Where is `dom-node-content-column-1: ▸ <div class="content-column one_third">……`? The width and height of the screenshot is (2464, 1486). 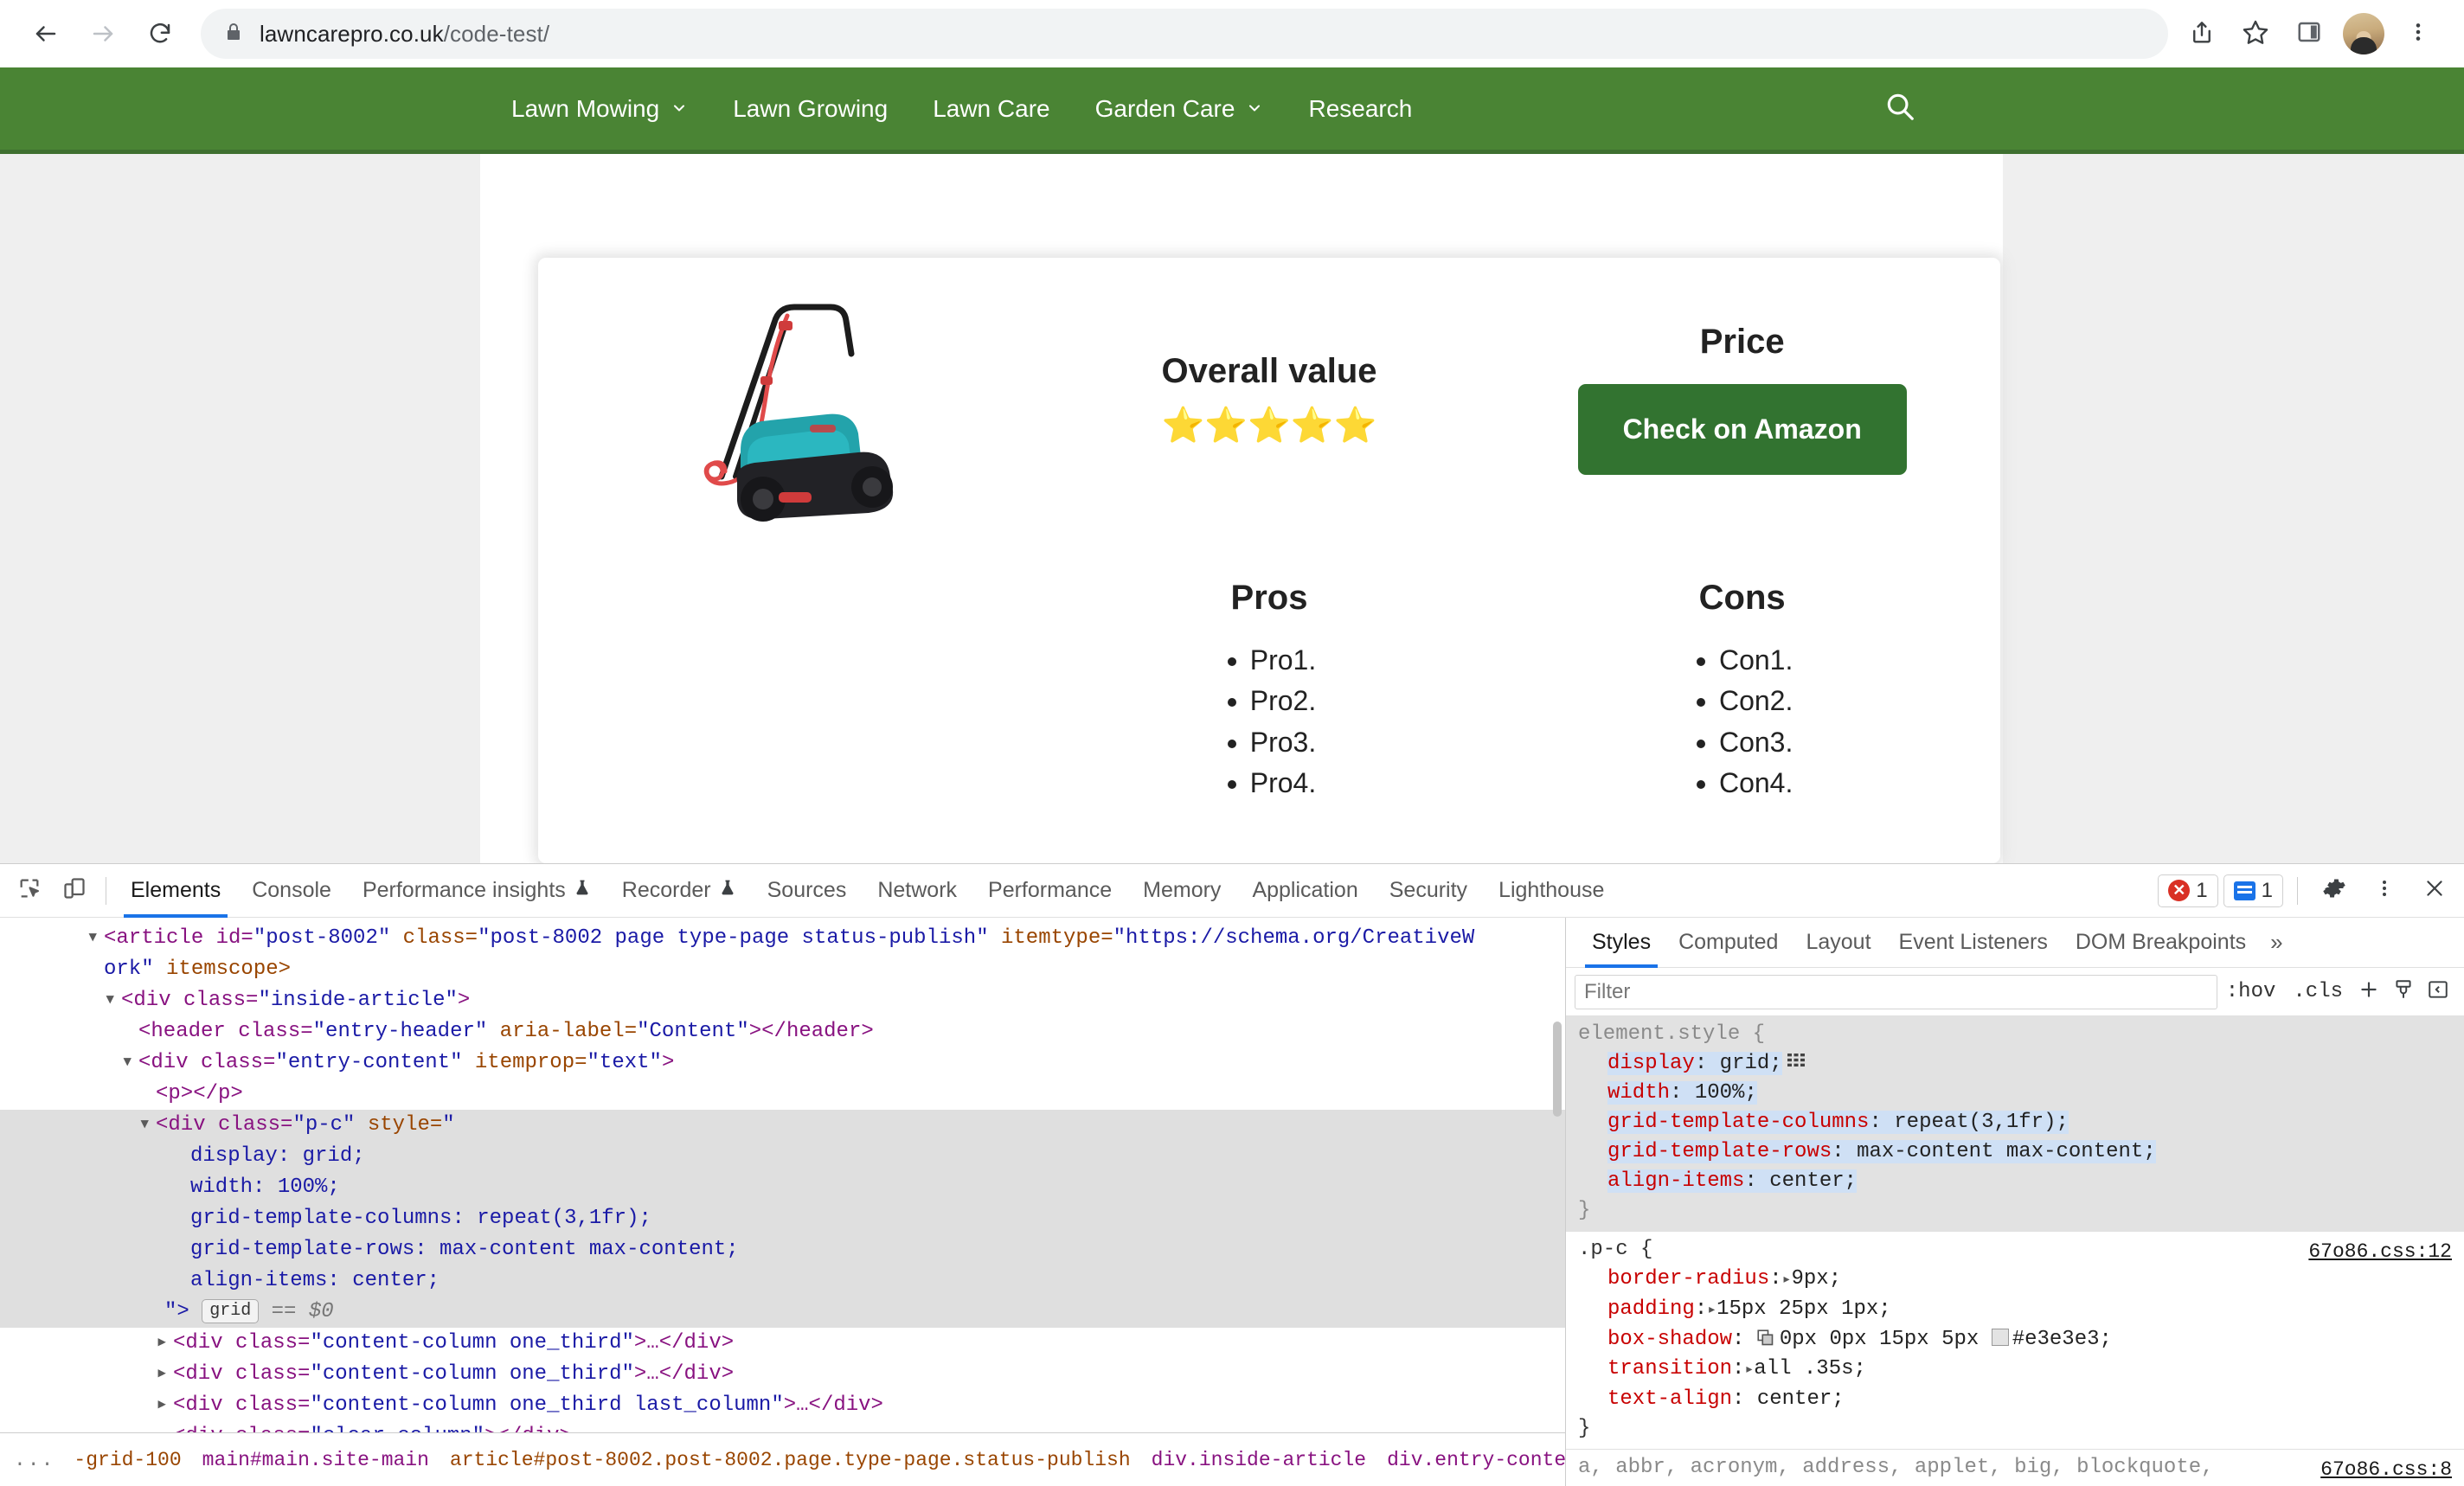
dom-node-content-column-1: ▸ <div class="content-column one_third">…… is located at coordinates (783, 1343).